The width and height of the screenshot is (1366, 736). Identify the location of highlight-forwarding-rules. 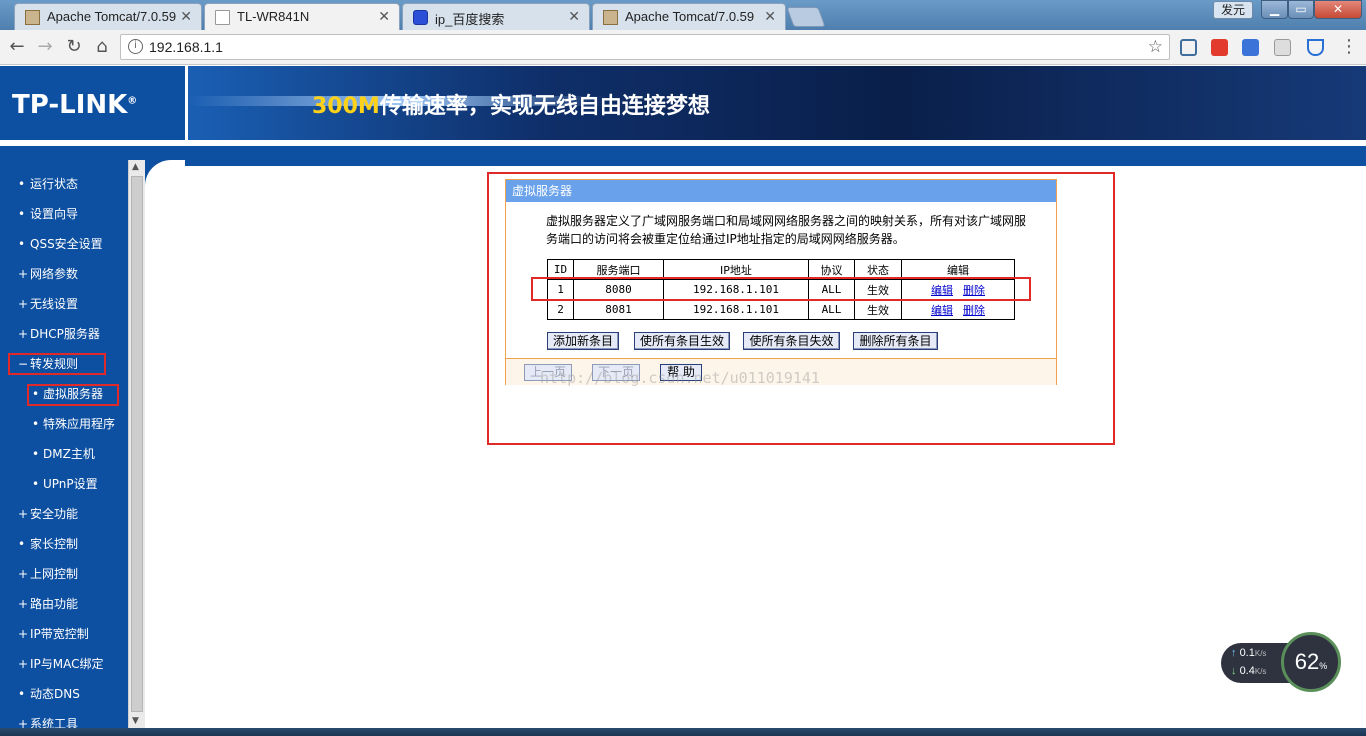
(57, 364).